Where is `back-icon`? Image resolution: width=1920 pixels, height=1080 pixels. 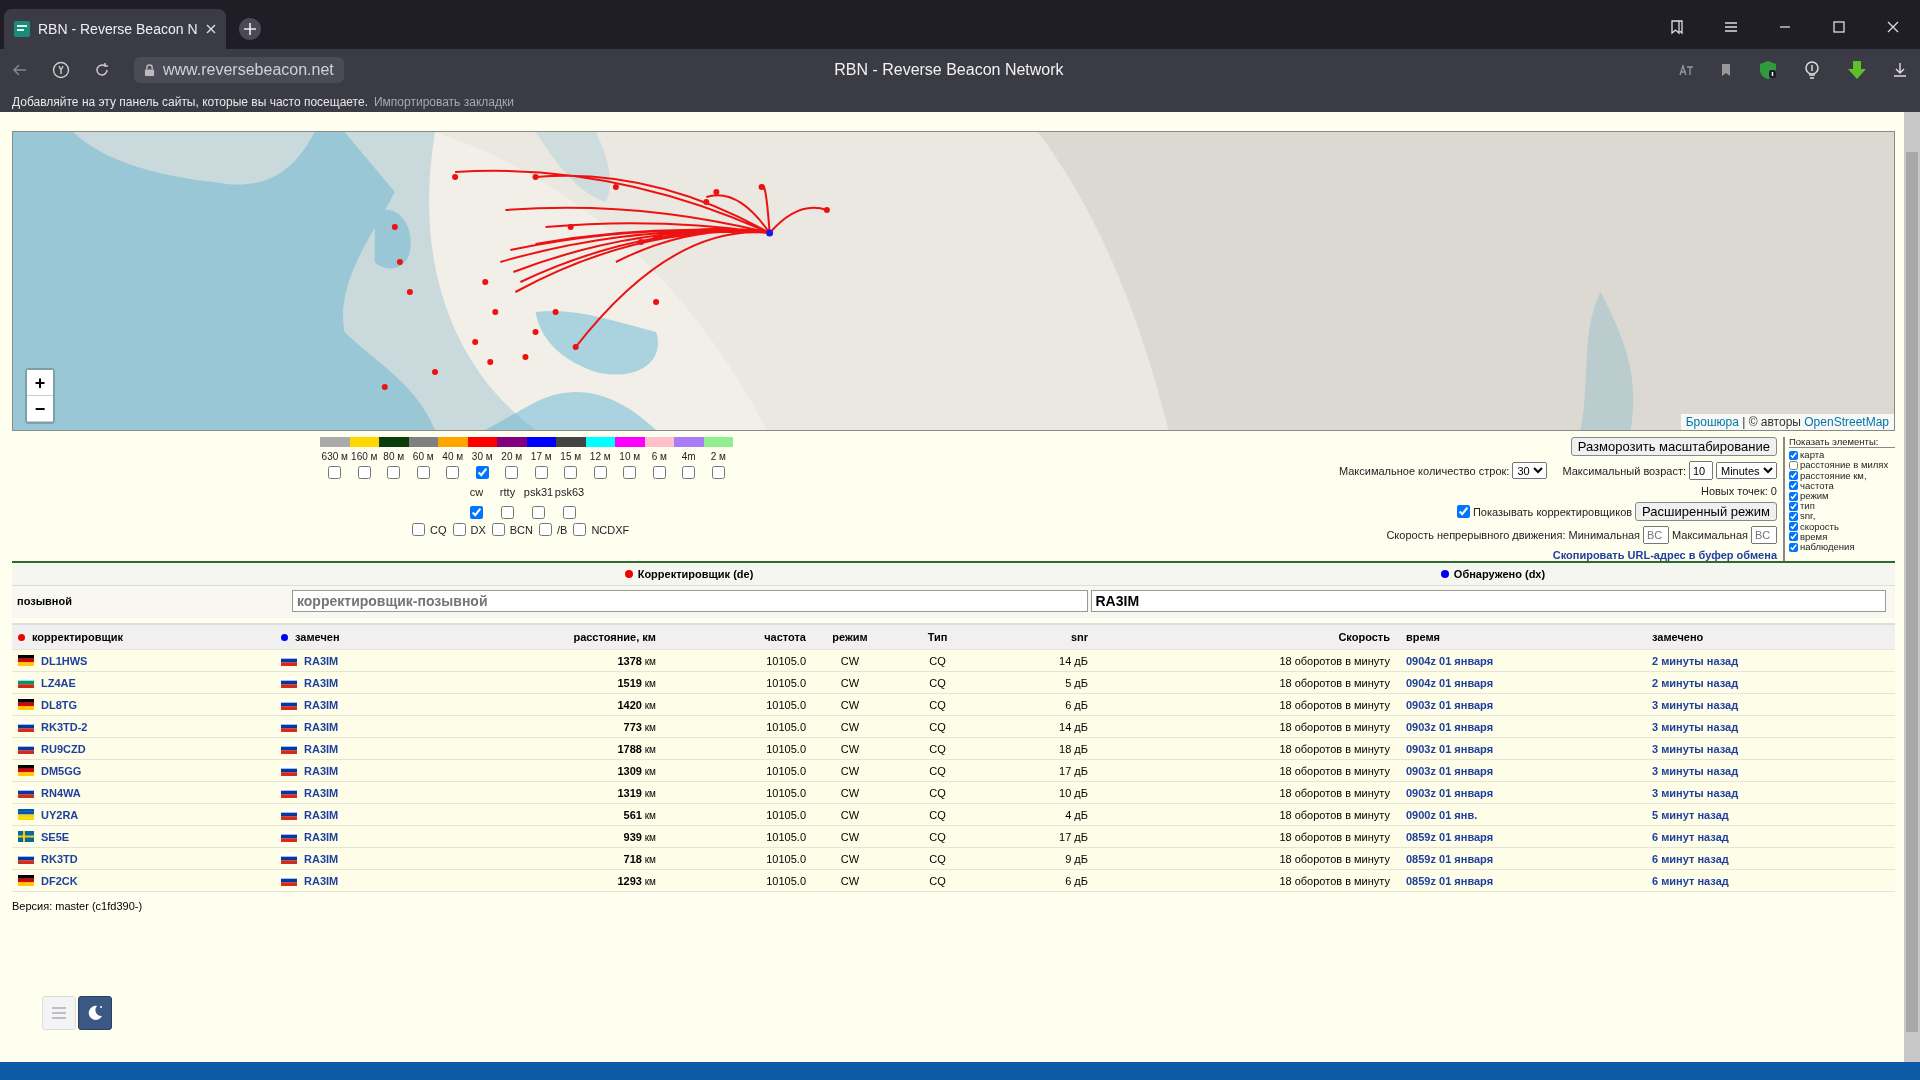
back-icon is located at coordinates (20, 70).